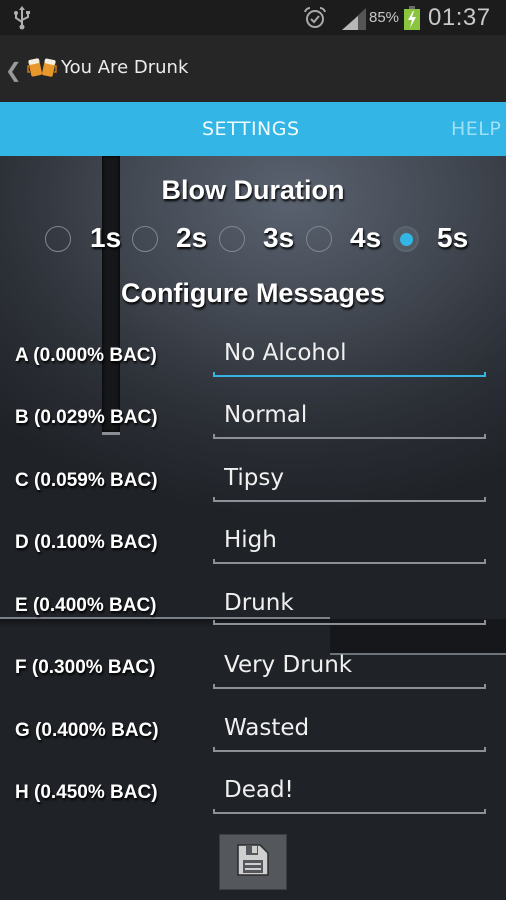 Image resolution: width=506 pixels, height=900 pixels. What do you see at coordinates (253, 68) in the screenshot?
I see `action-bar: ❮ You Are Drunk` at bounding box center [253, 68].